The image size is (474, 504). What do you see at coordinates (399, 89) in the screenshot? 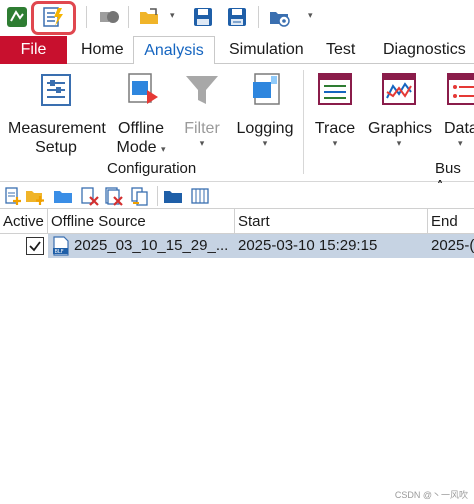
I see `graphics-icon` at bounding box center [399, 89].